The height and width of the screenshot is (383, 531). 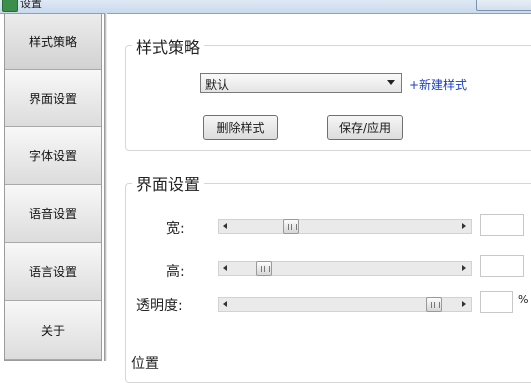 What do you see at coordinates (265, 7) in the screenshot?
I see `title-bar: 设置` at bounding box center [265, 7].